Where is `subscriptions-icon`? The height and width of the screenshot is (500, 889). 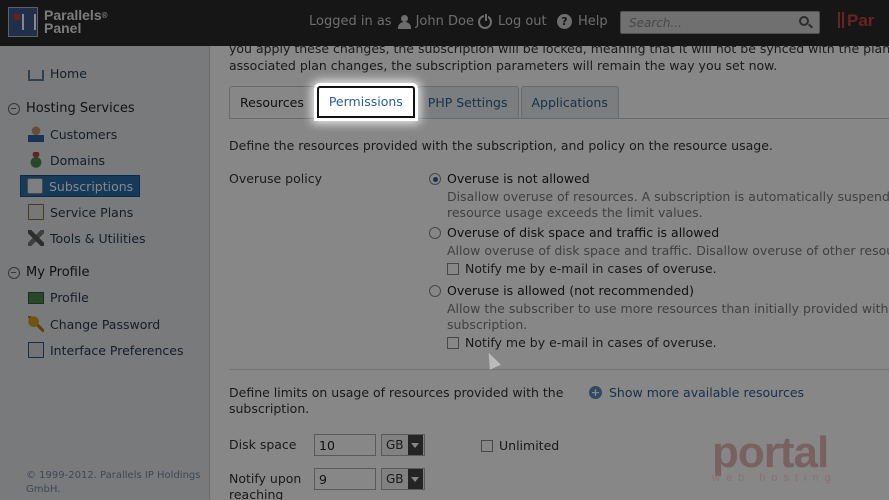
subscriptions-icon is located at coordinates (35, 186).